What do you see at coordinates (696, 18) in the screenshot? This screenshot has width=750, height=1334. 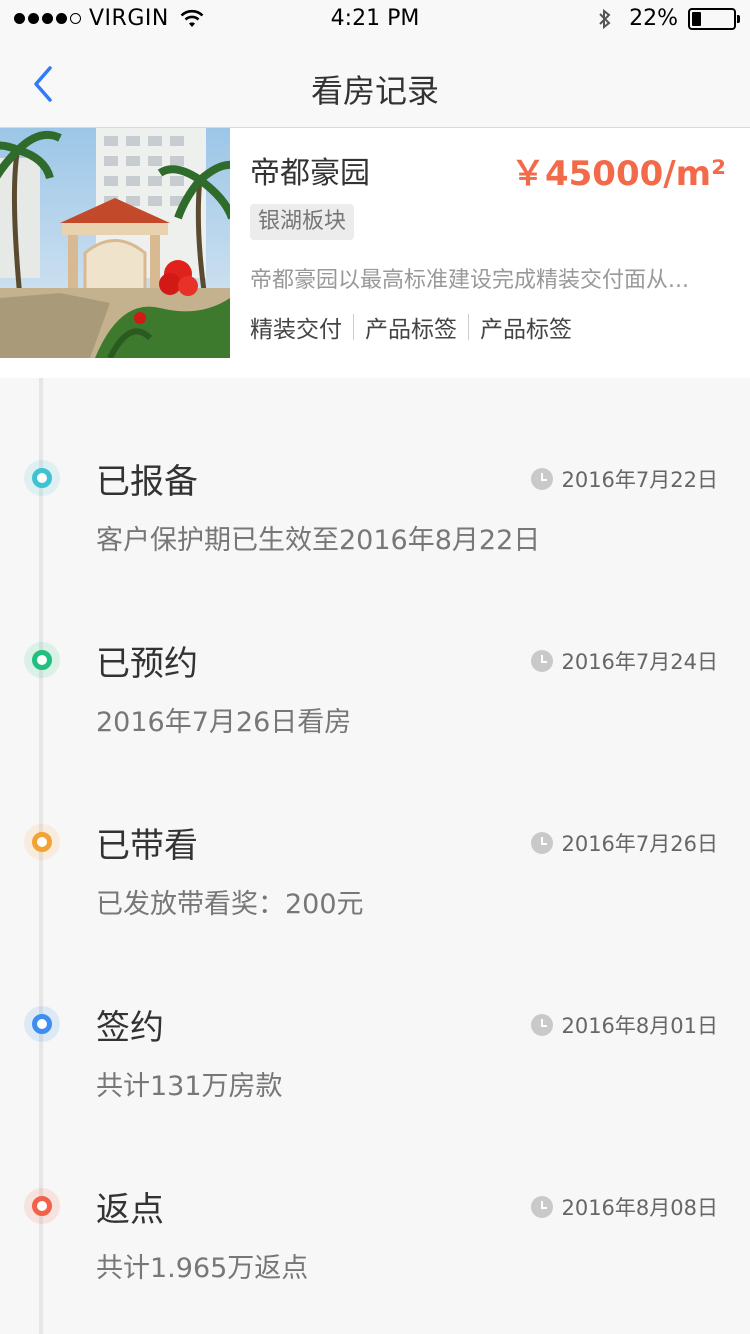 I see `battery-level` at bounding box center [696, 18].